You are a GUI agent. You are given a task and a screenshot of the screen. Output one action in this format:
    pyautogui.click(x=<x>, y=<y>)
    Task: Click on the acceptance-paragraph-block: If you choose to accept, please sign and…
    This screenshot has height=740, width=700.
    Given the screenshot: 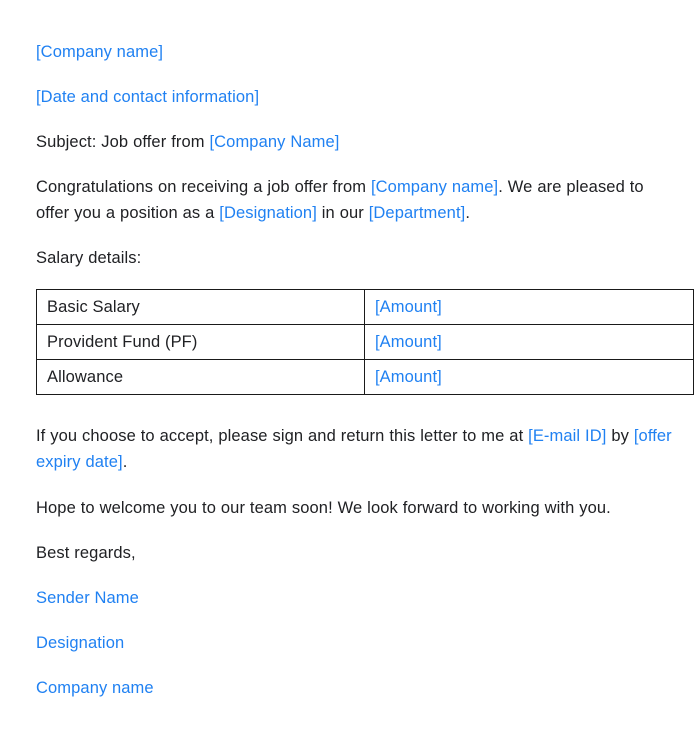 What is the action you would take?
    pyautogui.click(x=354, y=449)
    